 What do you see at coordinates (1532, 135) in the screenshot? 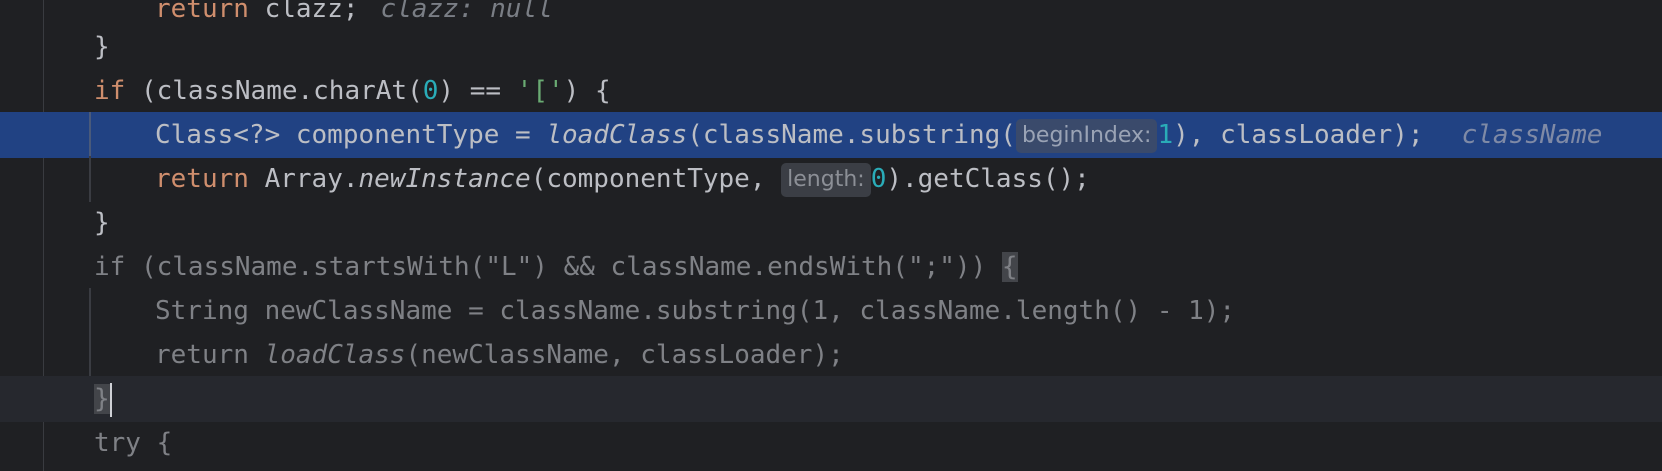
I see `inline-value-hint: className` at bounding box center [1532, 135].